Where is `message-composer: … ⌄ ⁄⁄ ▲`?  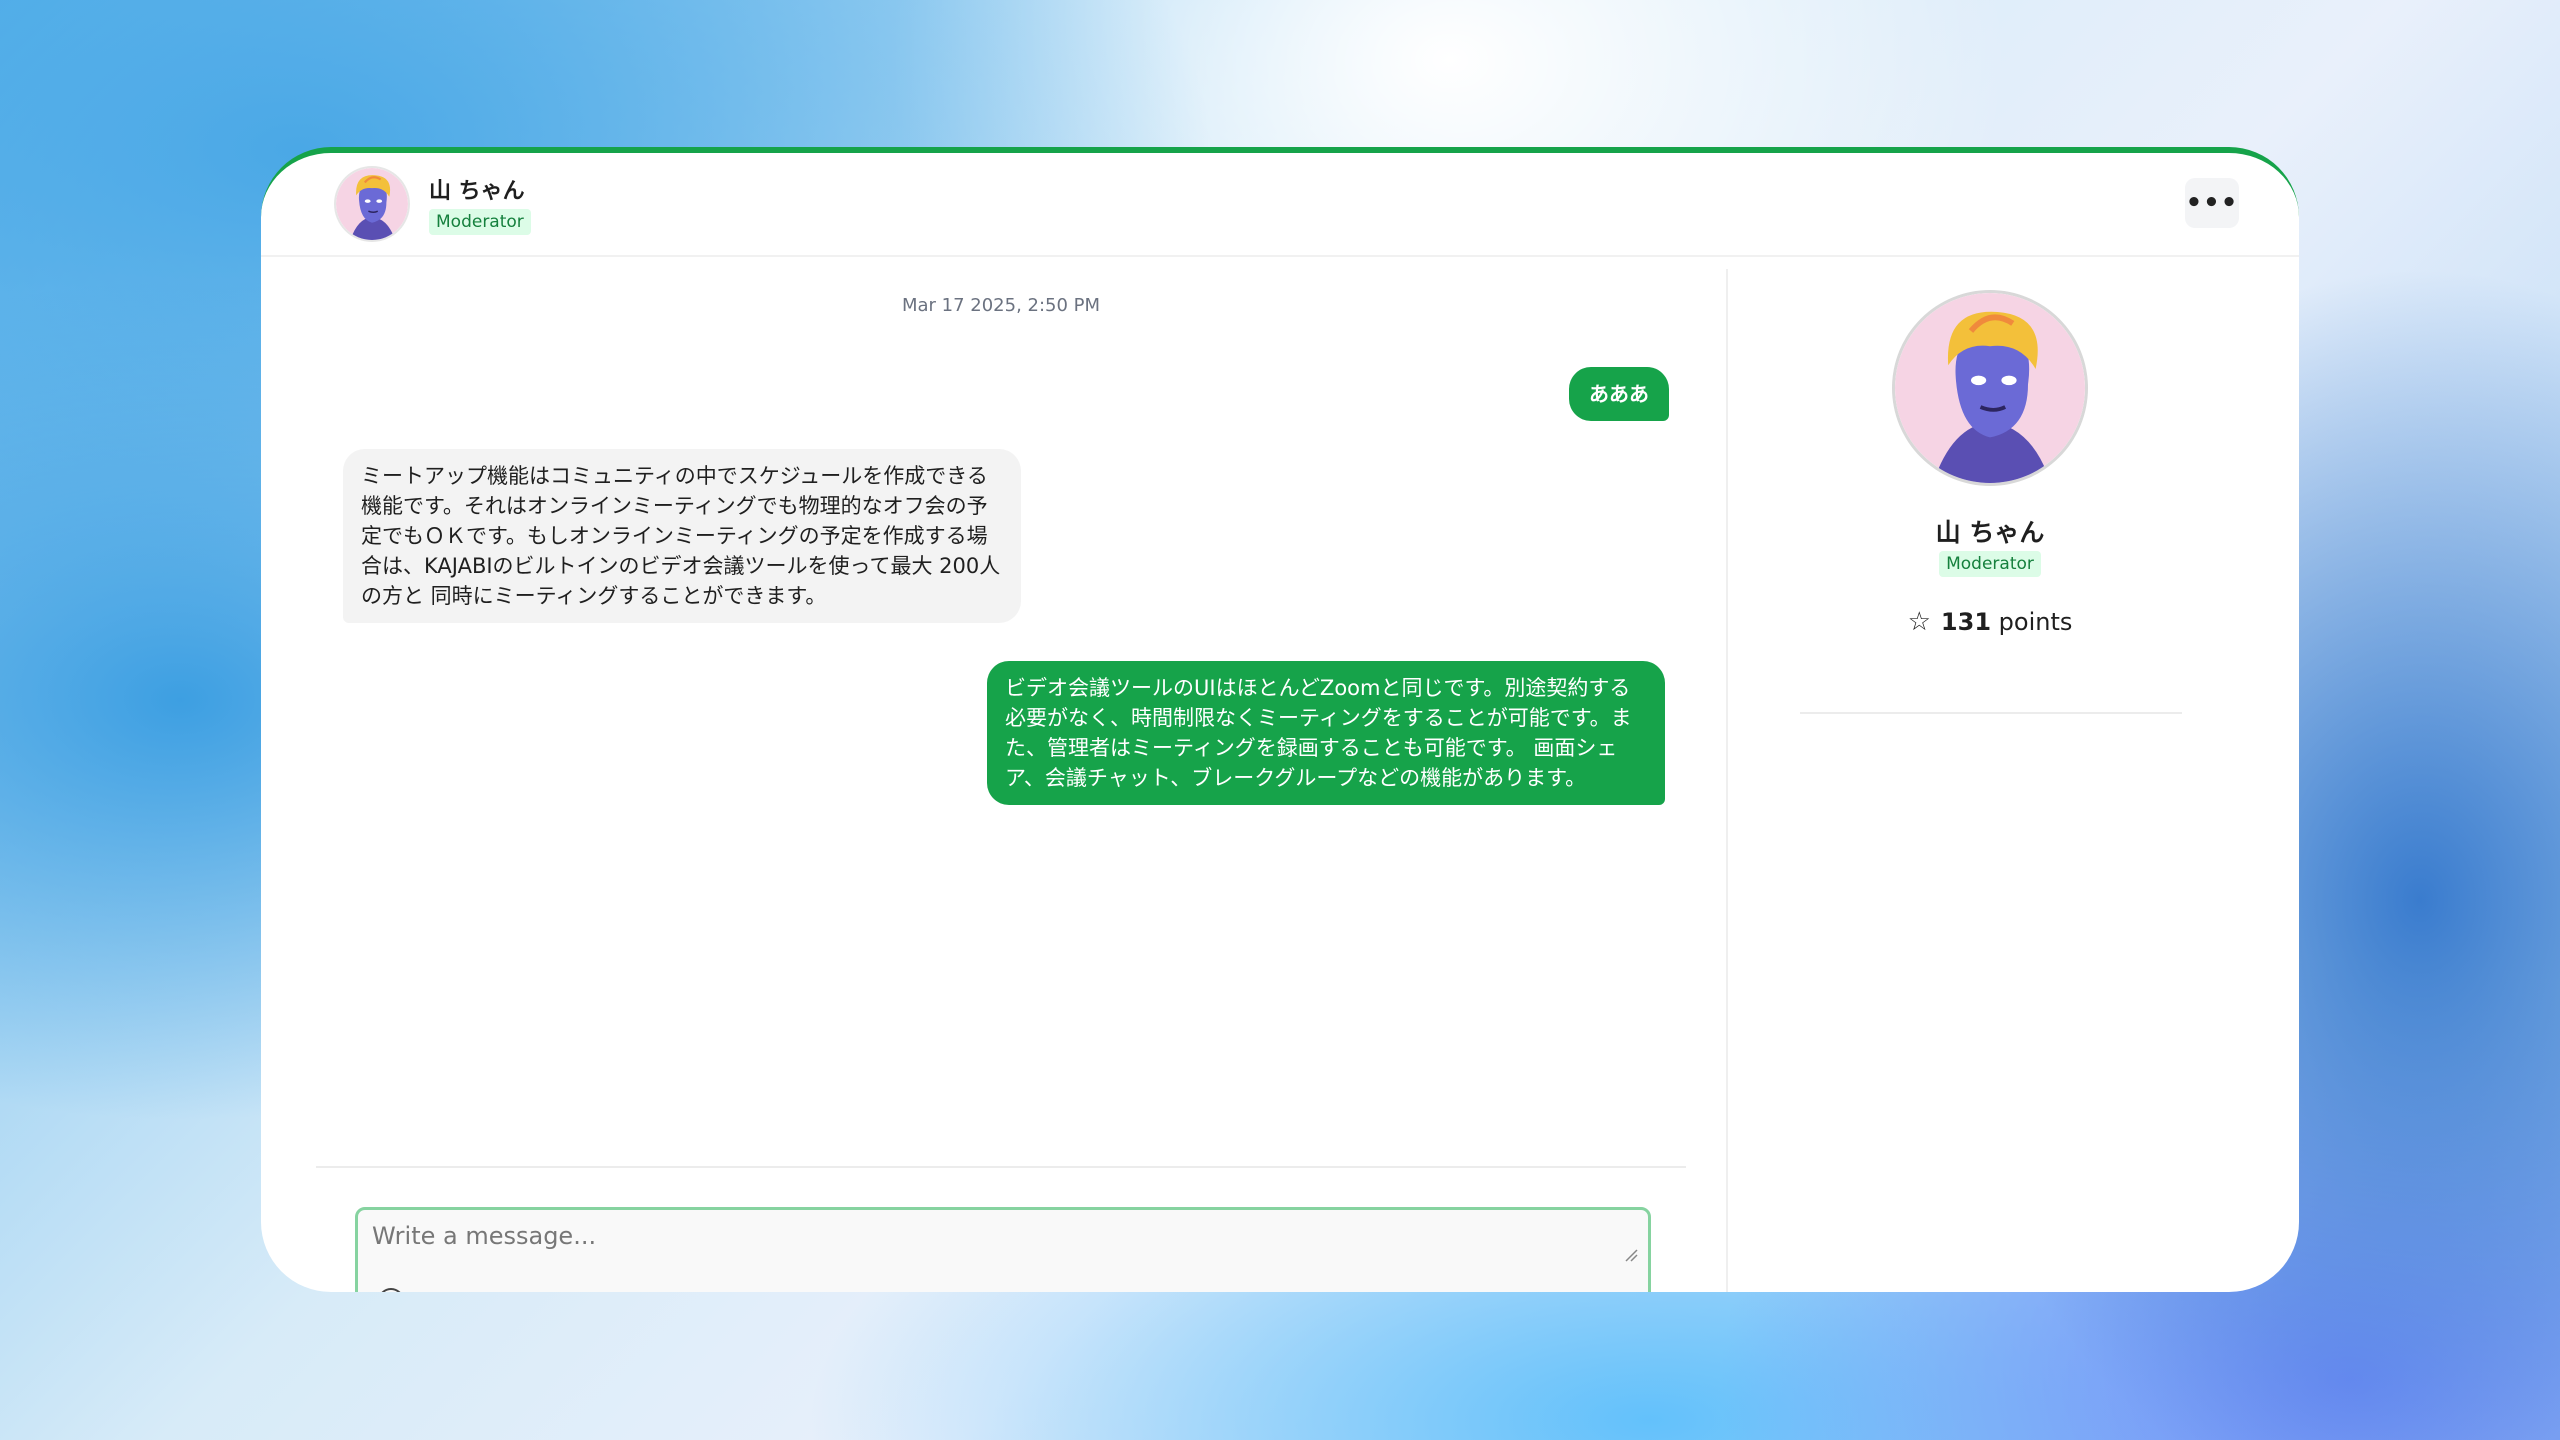
message-composer: … ⌄ ⁄⁄ ▲ is located at coordinates (1003, 1249).